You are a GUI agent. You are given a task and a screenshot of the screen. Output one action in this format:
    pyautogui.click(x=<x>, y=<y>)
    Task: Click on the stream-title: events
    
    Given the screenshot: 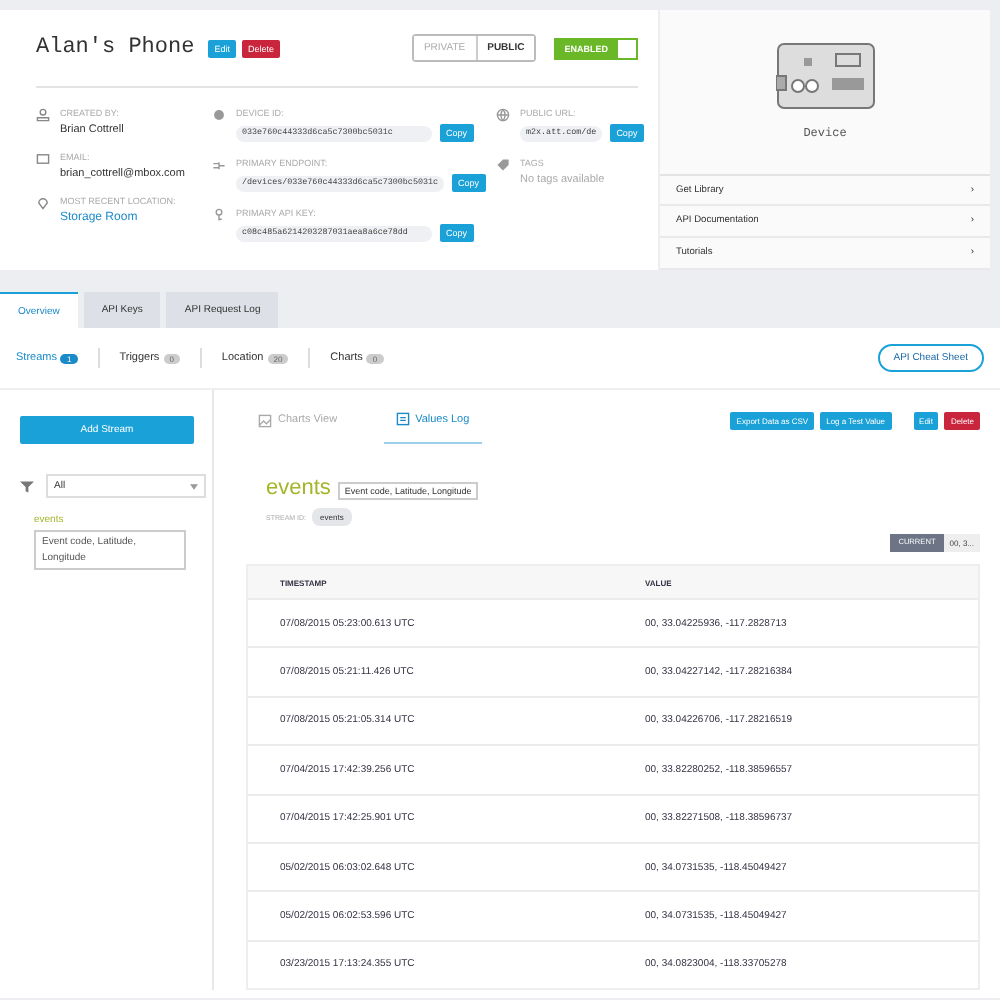 What is the action you would take?
    pyautogui.click(x=298, y=489)
    